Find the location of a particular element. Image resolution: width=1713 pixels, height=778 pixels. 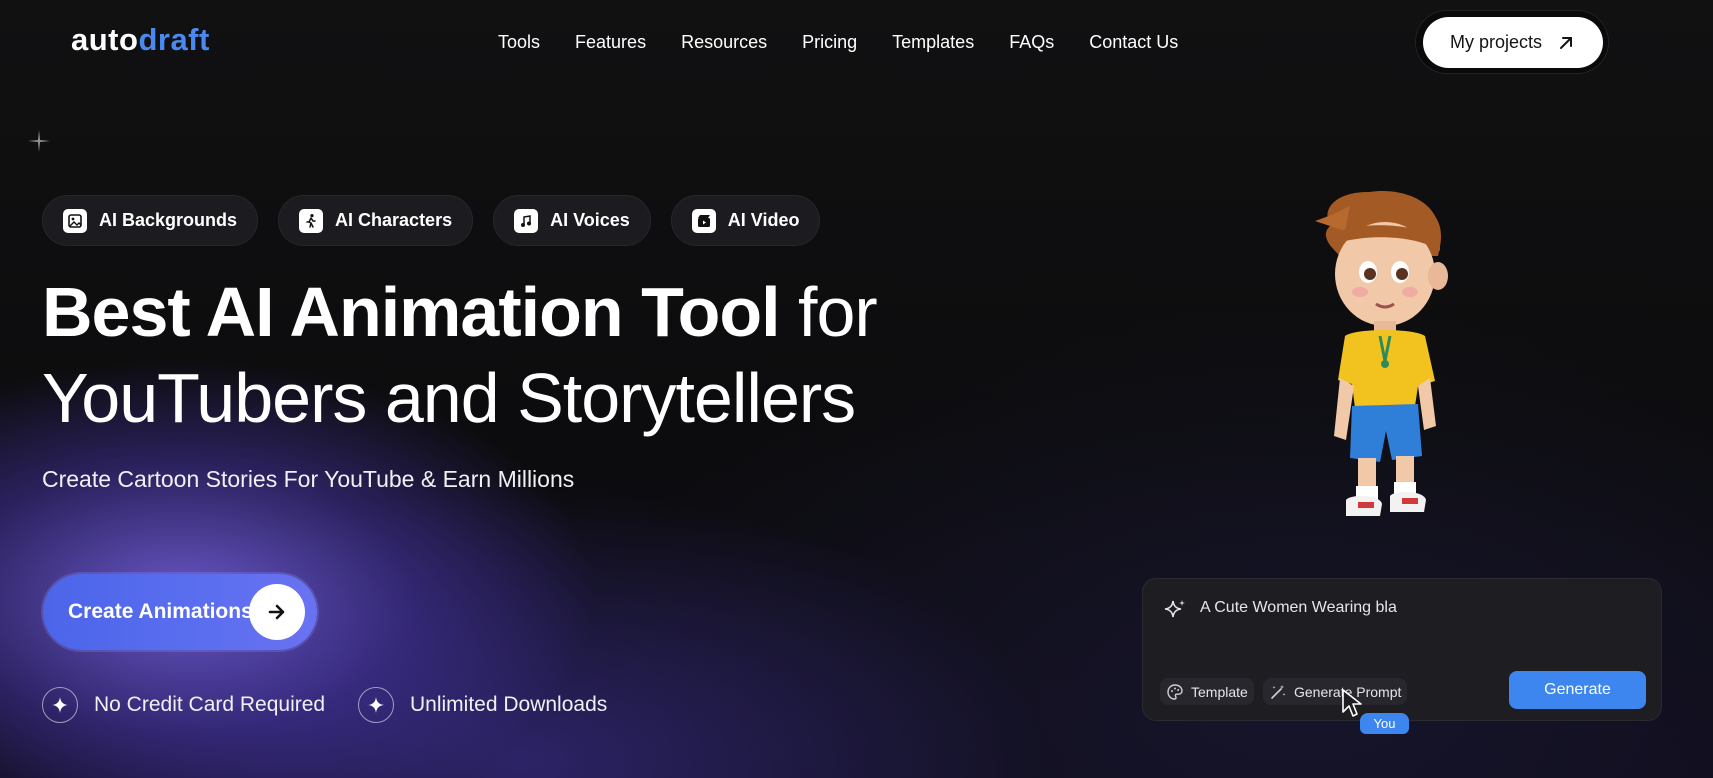

pill-label: AI Video is located at coordinates (763, 220).